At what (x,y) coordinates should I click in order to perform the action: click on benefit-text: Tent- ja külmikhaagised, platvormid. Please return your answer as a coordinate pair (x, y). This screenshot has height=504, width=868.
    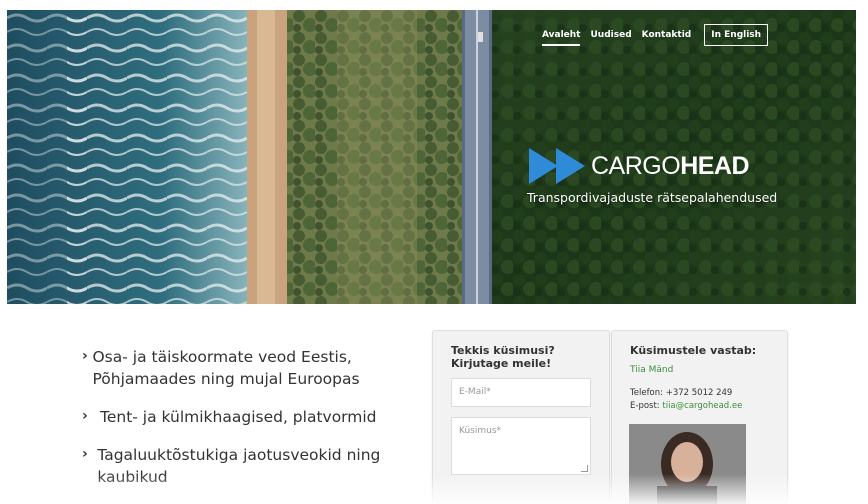
    Looking at the image, I should click on (238, 417).